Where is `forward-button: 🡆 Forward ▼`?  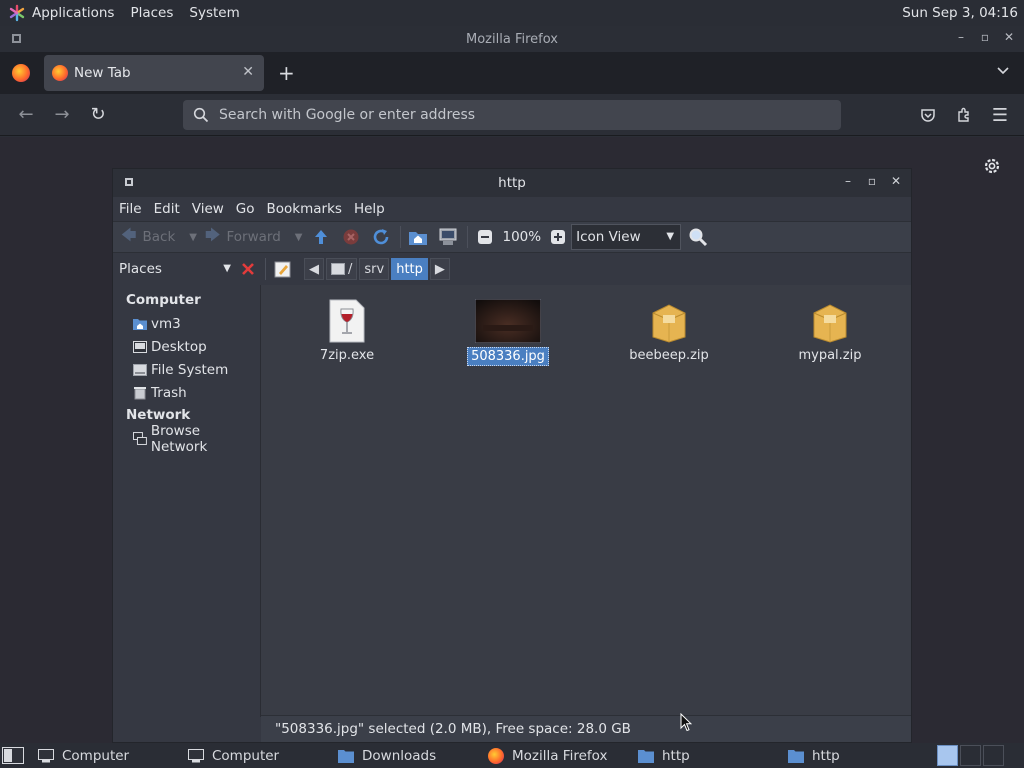
forward-button: 🡆 Forward ▼ is located at coordinates (254, 237).